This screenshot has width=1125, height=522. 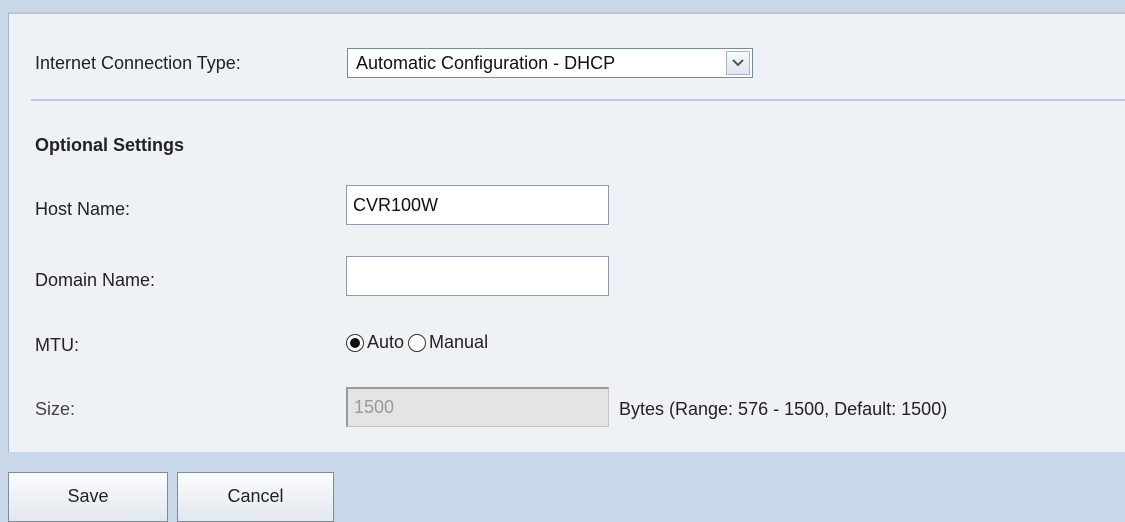 I want to click on mtu-manual-label: Manual, so click(x=458, y=342).